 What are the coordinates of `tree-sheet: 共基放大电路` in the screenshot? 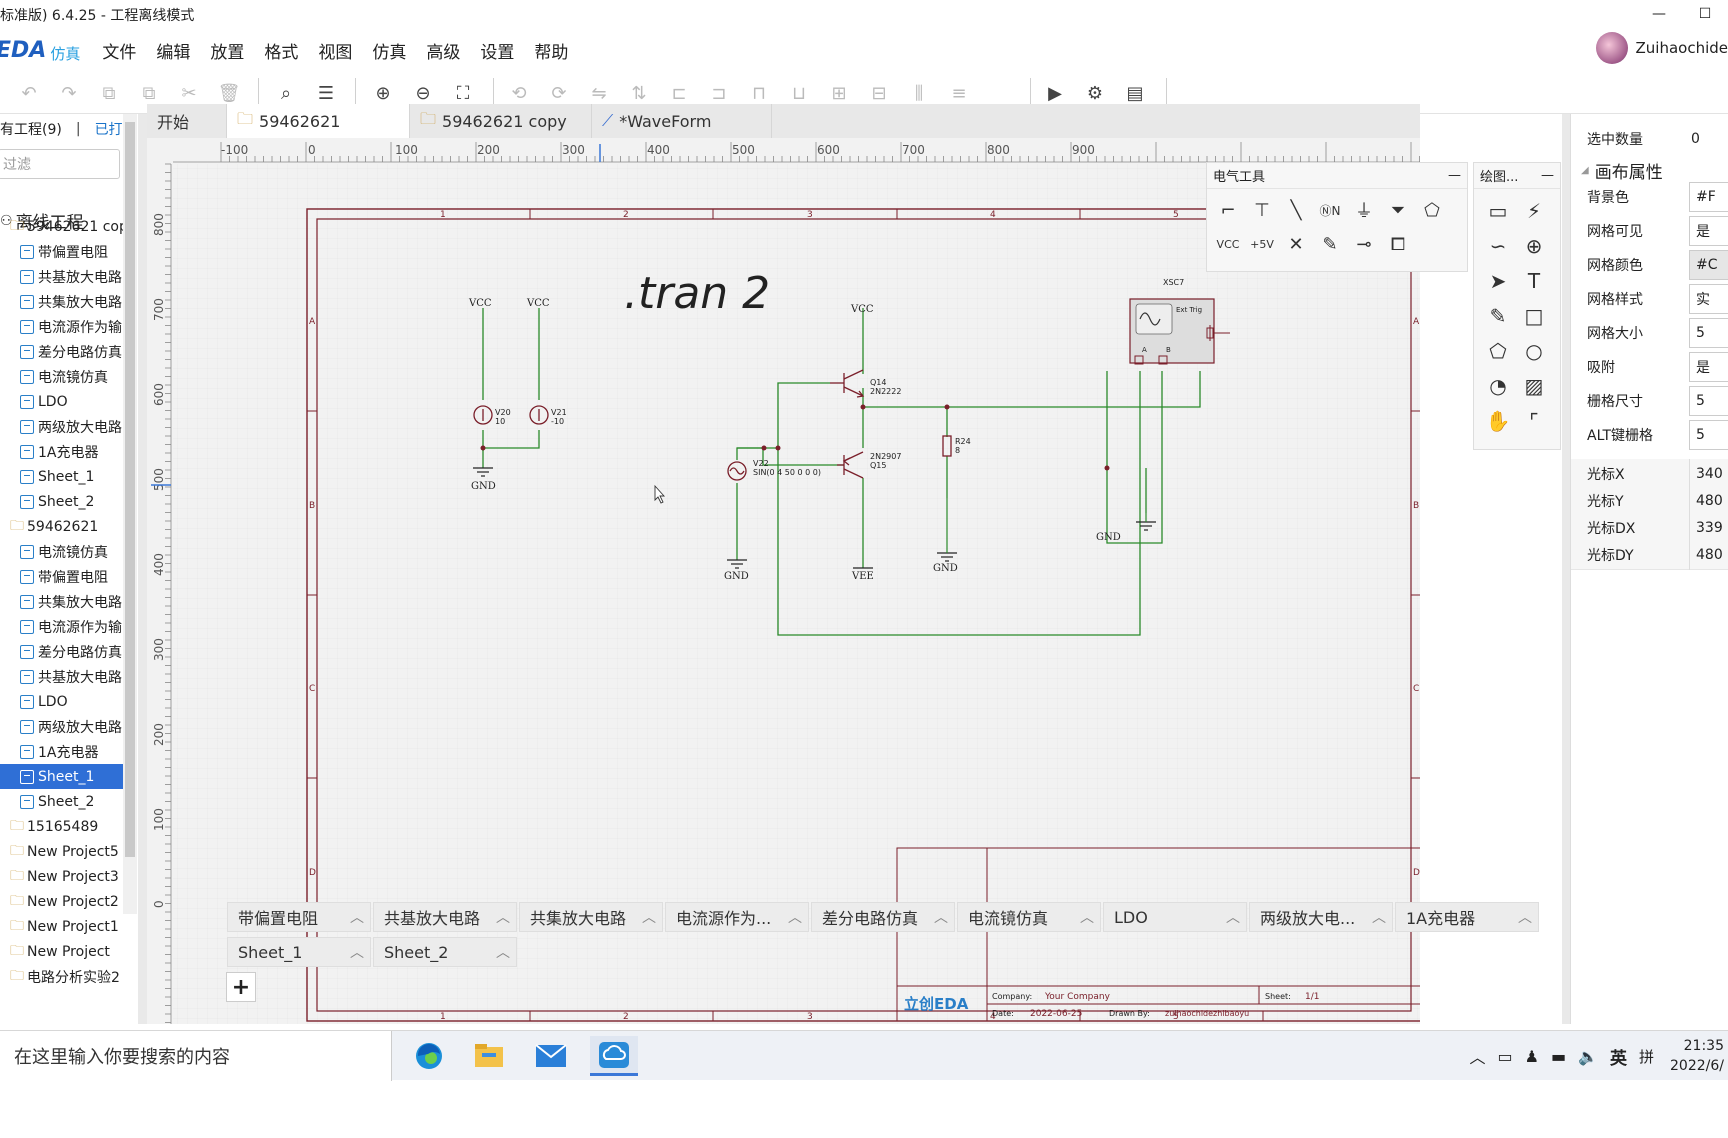 It's located at (66, 276).